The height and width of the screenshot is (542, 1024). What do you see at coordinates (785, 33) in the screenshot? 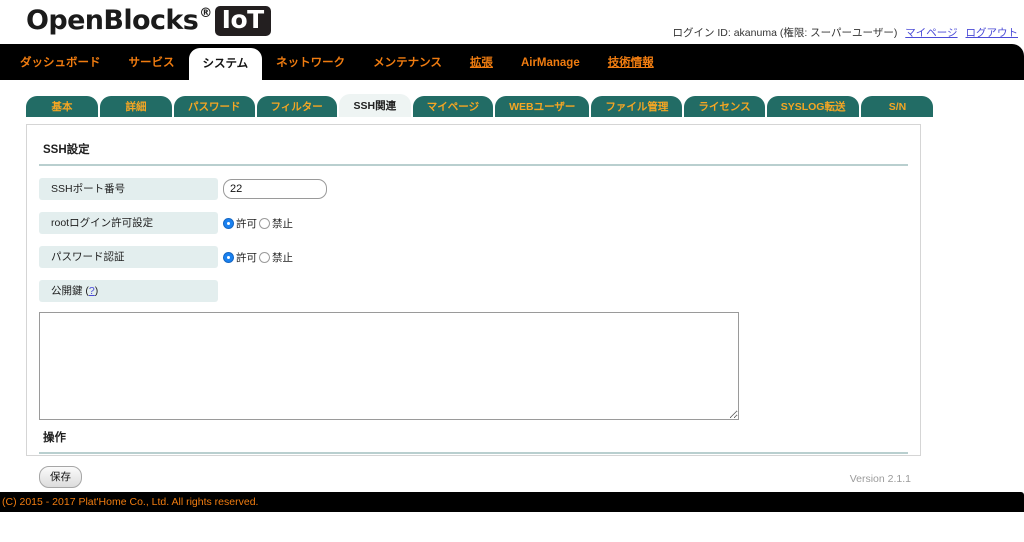
I see `login-id-text: ログイン ID: akanuma (権限: スーパーユーザー)` at bounding box center [785, 33].